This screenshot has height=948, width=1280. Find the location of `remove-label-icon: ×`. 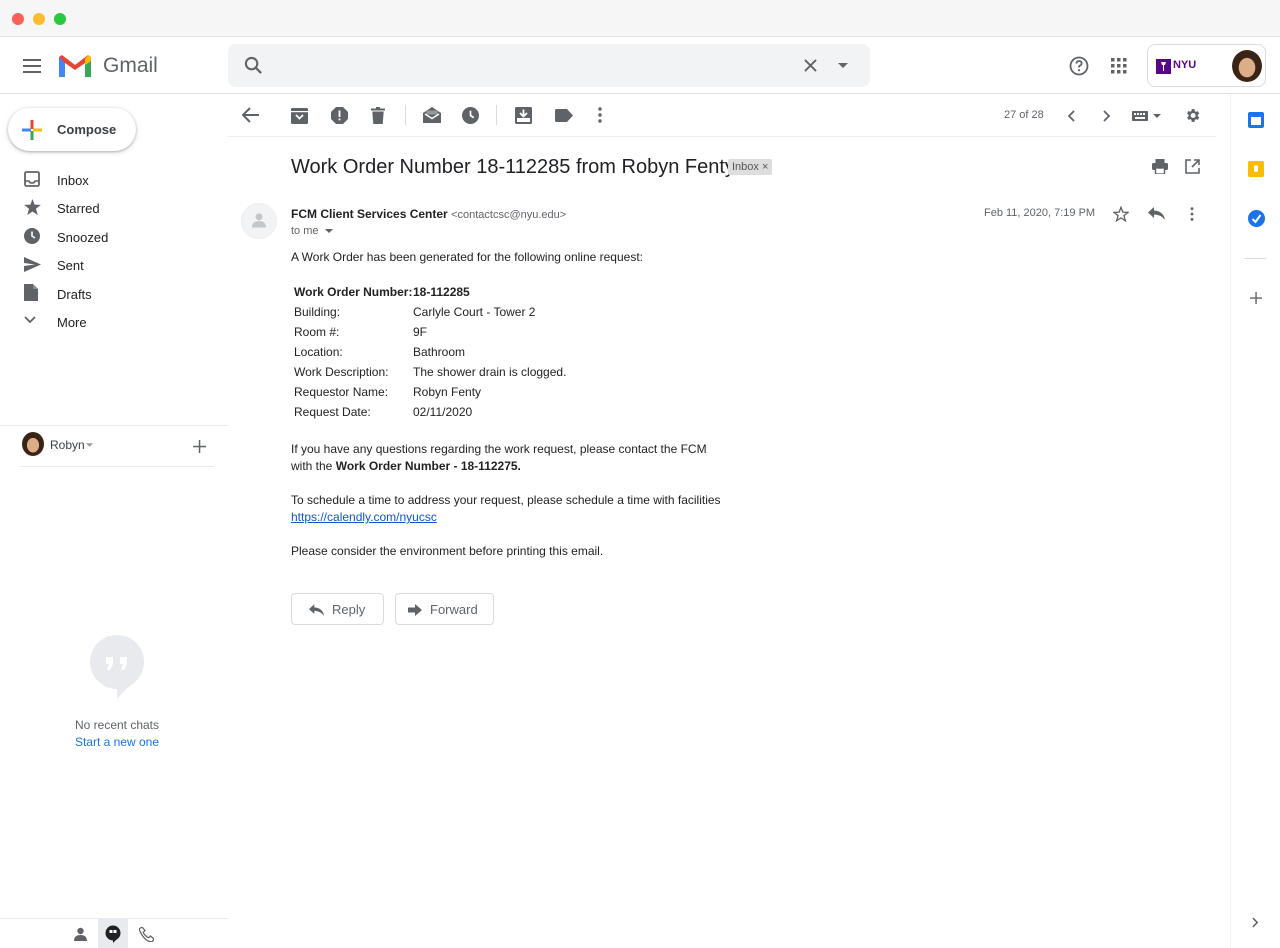

remove-label-icon: × is located at coordinates (765, 167).